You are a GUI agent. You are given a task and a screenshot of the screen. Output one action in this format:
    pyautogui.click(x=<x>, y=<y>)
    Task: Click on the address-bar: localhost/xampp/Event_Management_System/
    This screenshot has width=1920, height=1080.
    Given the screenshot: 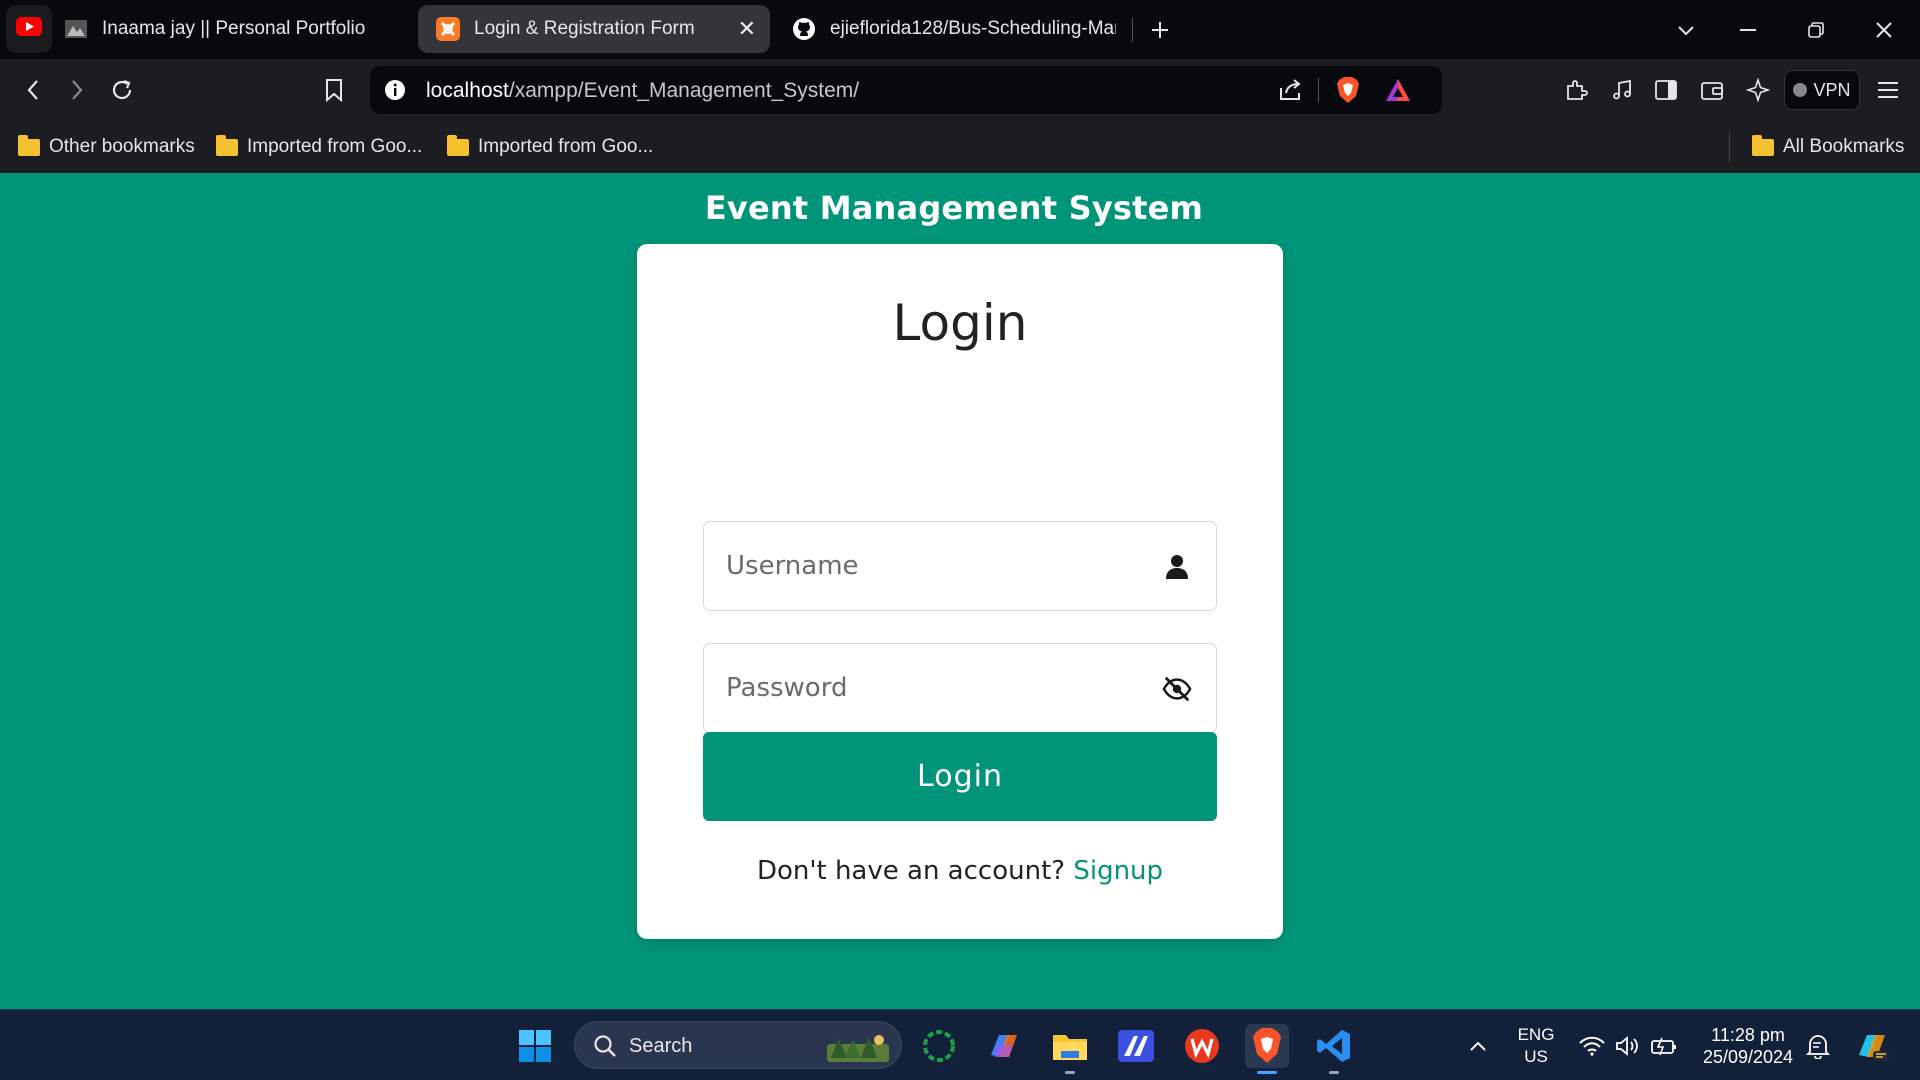 What is the action you would take?
    pyautogui.click(x=906, y=90)
    